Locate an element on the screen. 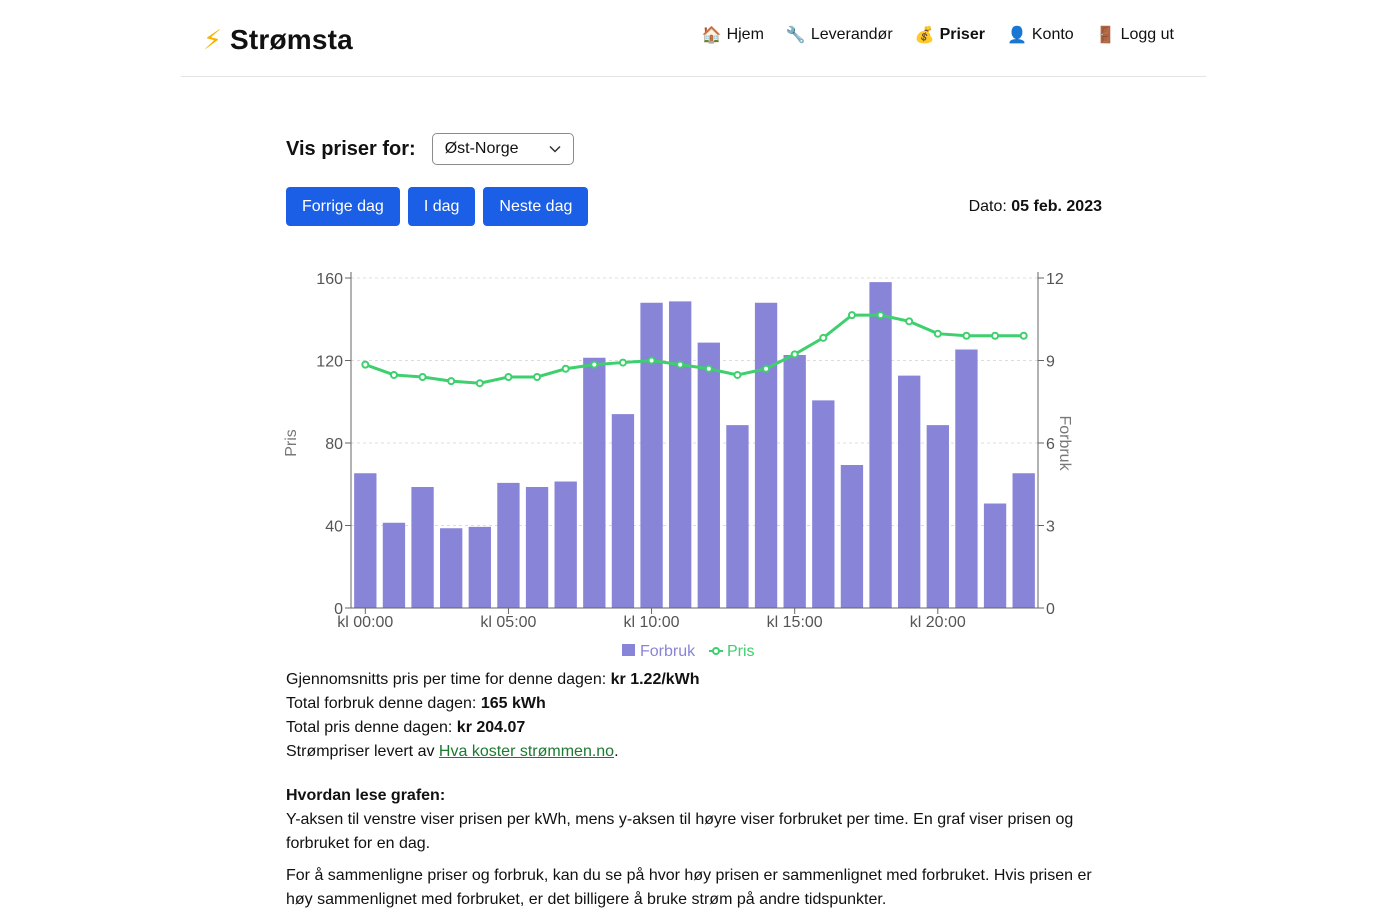 Image resolution: width=1388 pixels, height=920 pixels. day-navigation: Forrige dag I dag Neste dag is located at coordinates (437, 206).